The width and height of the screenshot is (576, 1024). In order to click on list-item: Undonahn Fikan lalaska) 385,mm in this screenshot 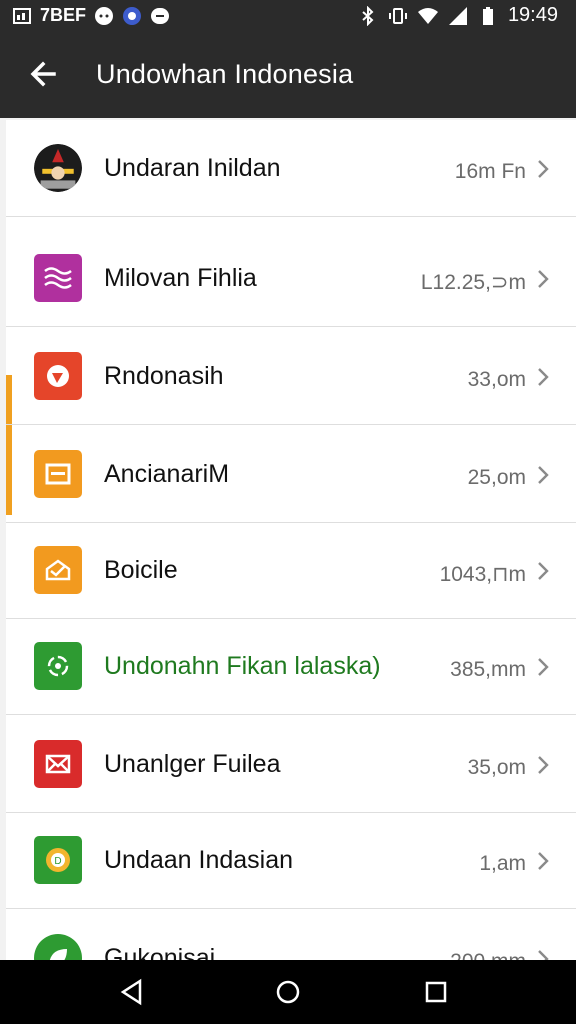, I will do `click(291, 666)`.